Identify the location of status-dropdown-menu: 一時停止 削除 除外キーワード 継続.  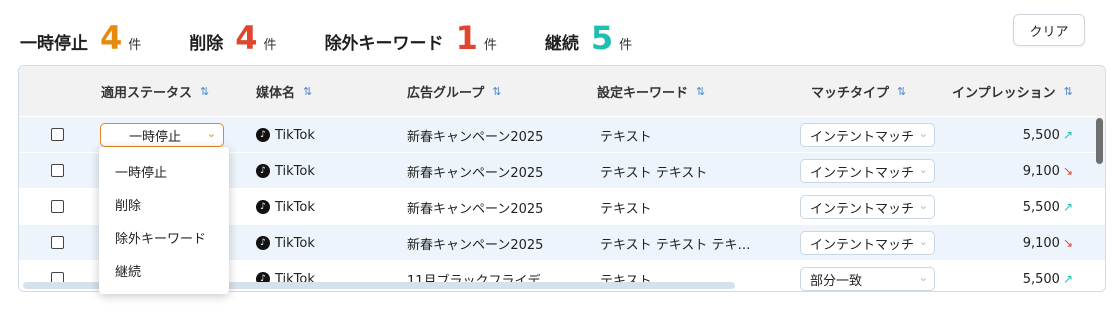
(164, 220).